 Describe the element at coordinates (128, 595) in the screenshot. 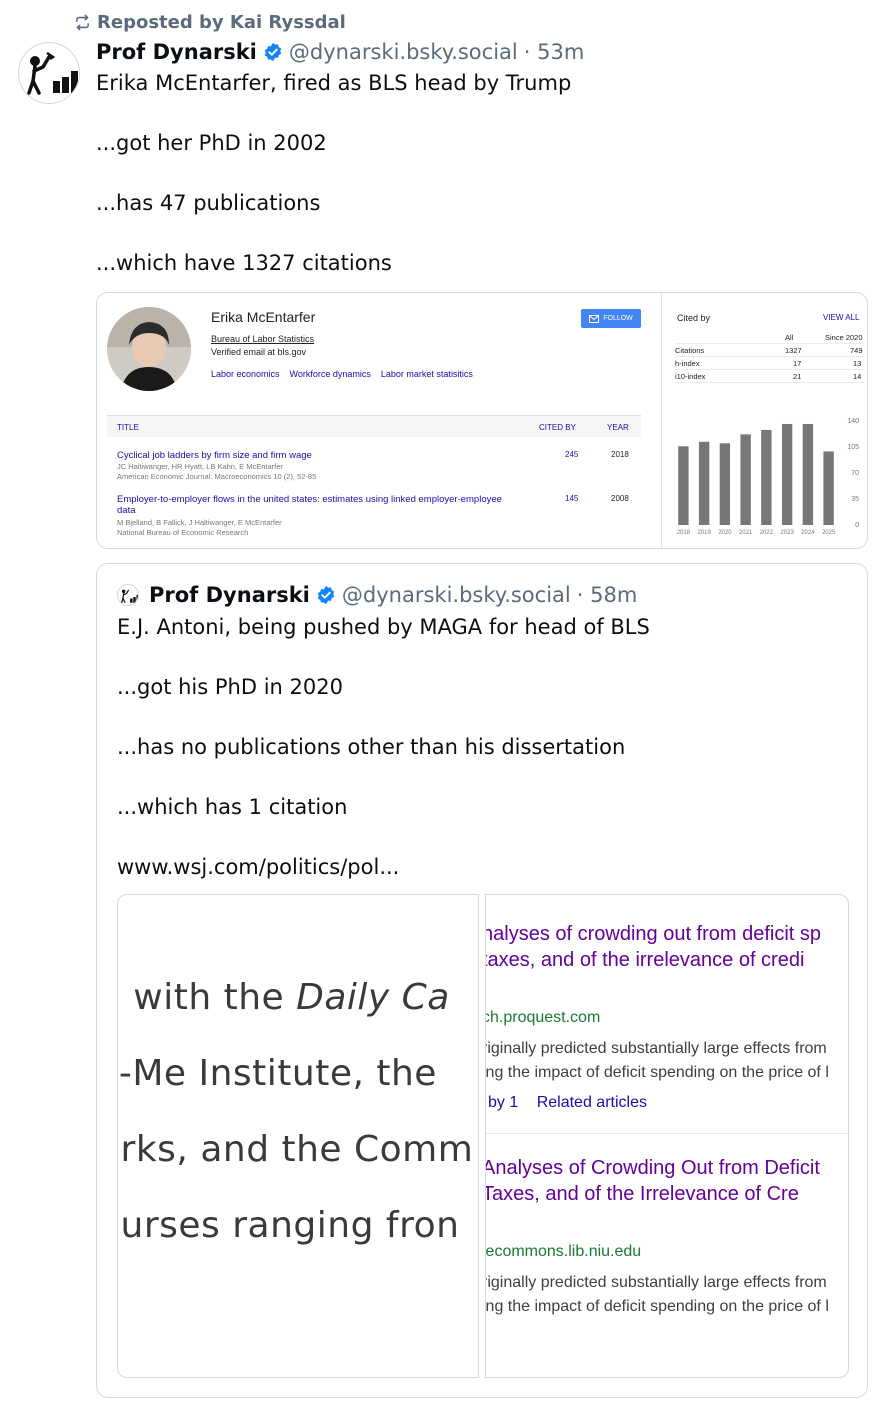

I see `quote-author-avatar` at that location.